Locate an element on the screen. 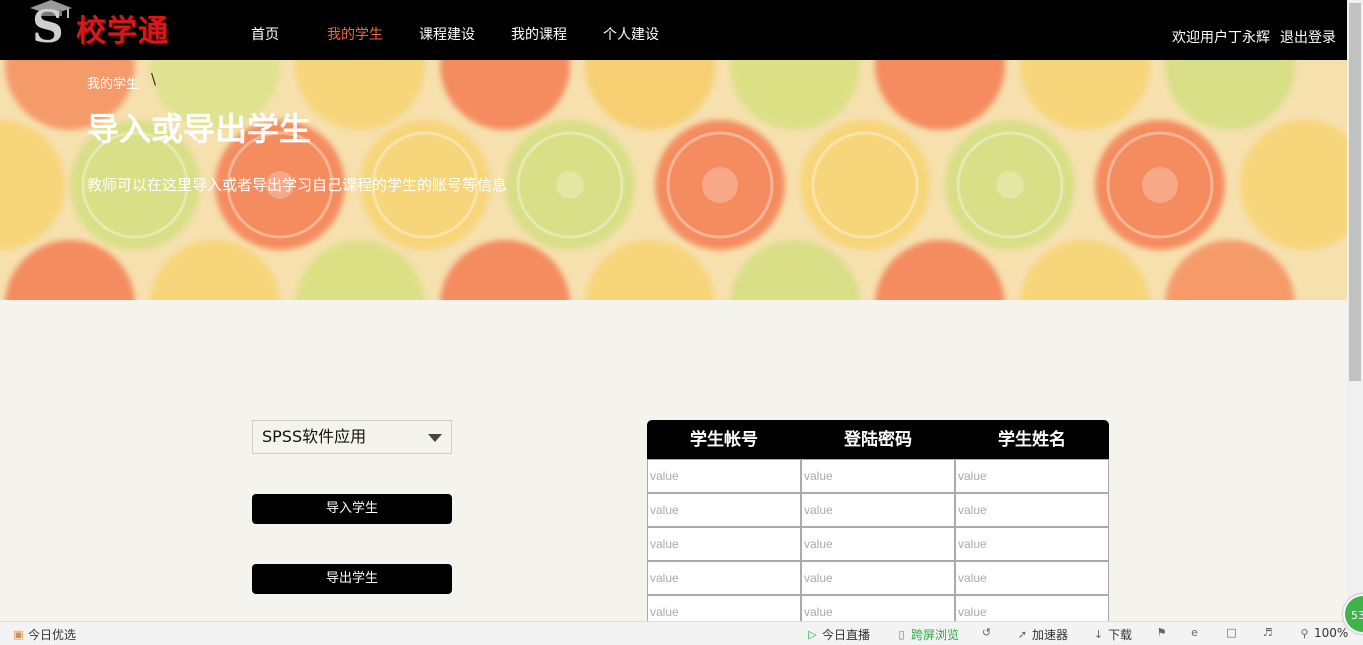  zoom-control: ⚲ 100% is located at coordinates (1323, 633).